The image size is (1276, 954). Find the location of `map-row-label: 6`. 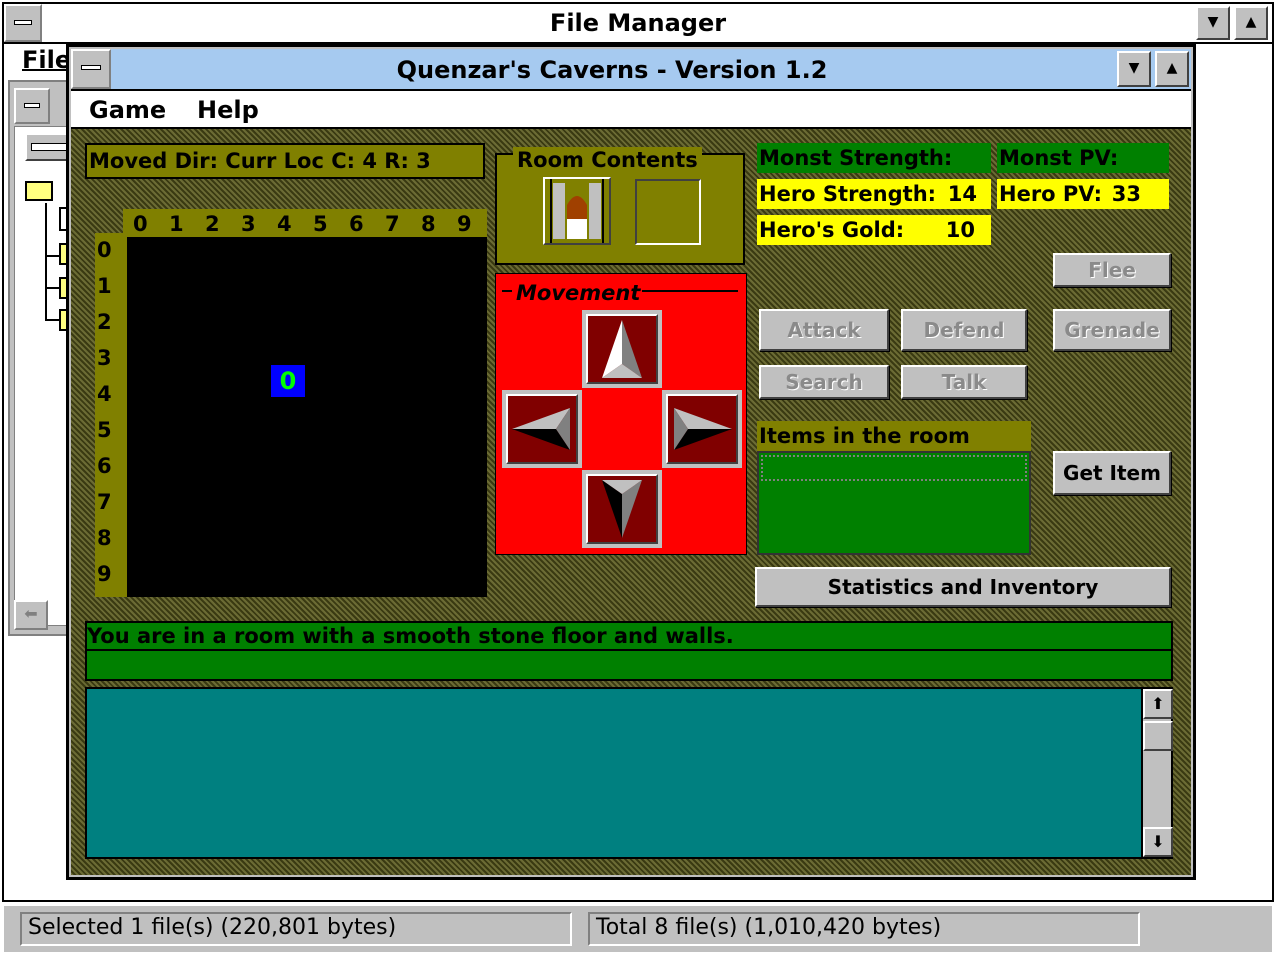

map-row-label: 6 is located at coordinates (104, 466).